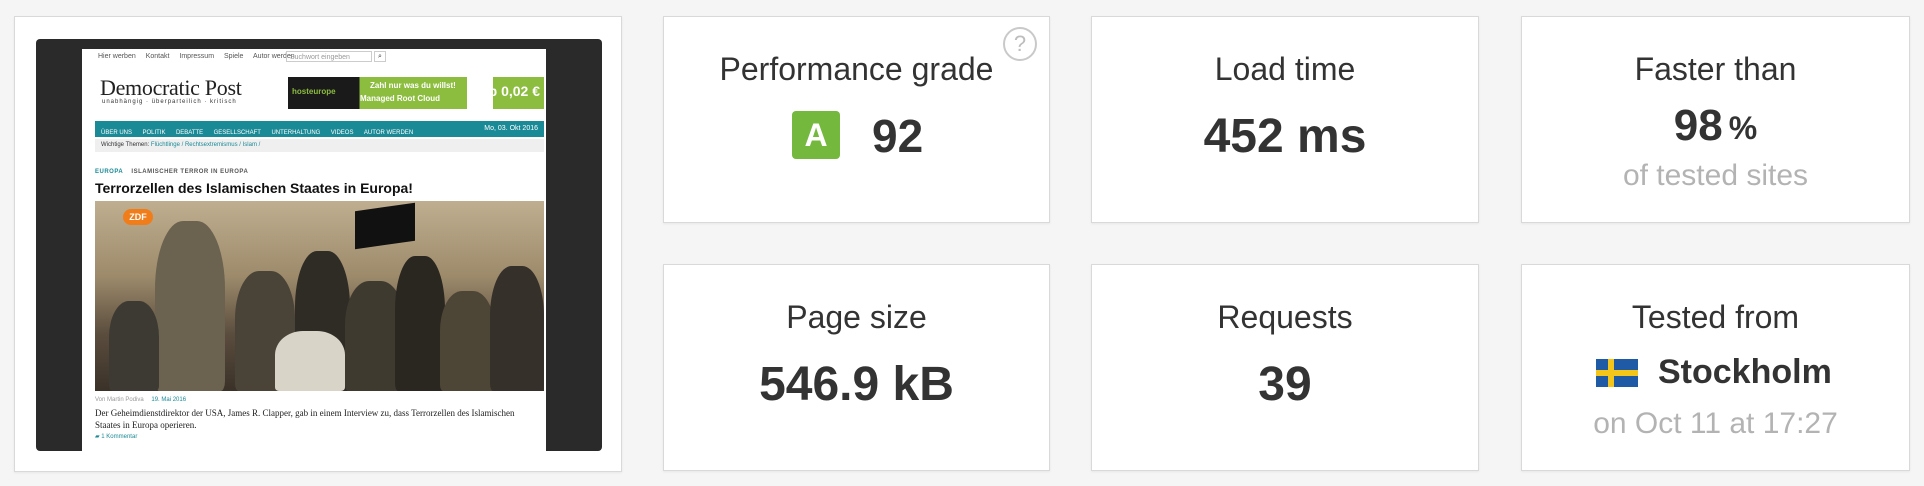 The width and height of the screenshot is (1924, 486). I want to click on black-flag-shape, so click(385, 226).